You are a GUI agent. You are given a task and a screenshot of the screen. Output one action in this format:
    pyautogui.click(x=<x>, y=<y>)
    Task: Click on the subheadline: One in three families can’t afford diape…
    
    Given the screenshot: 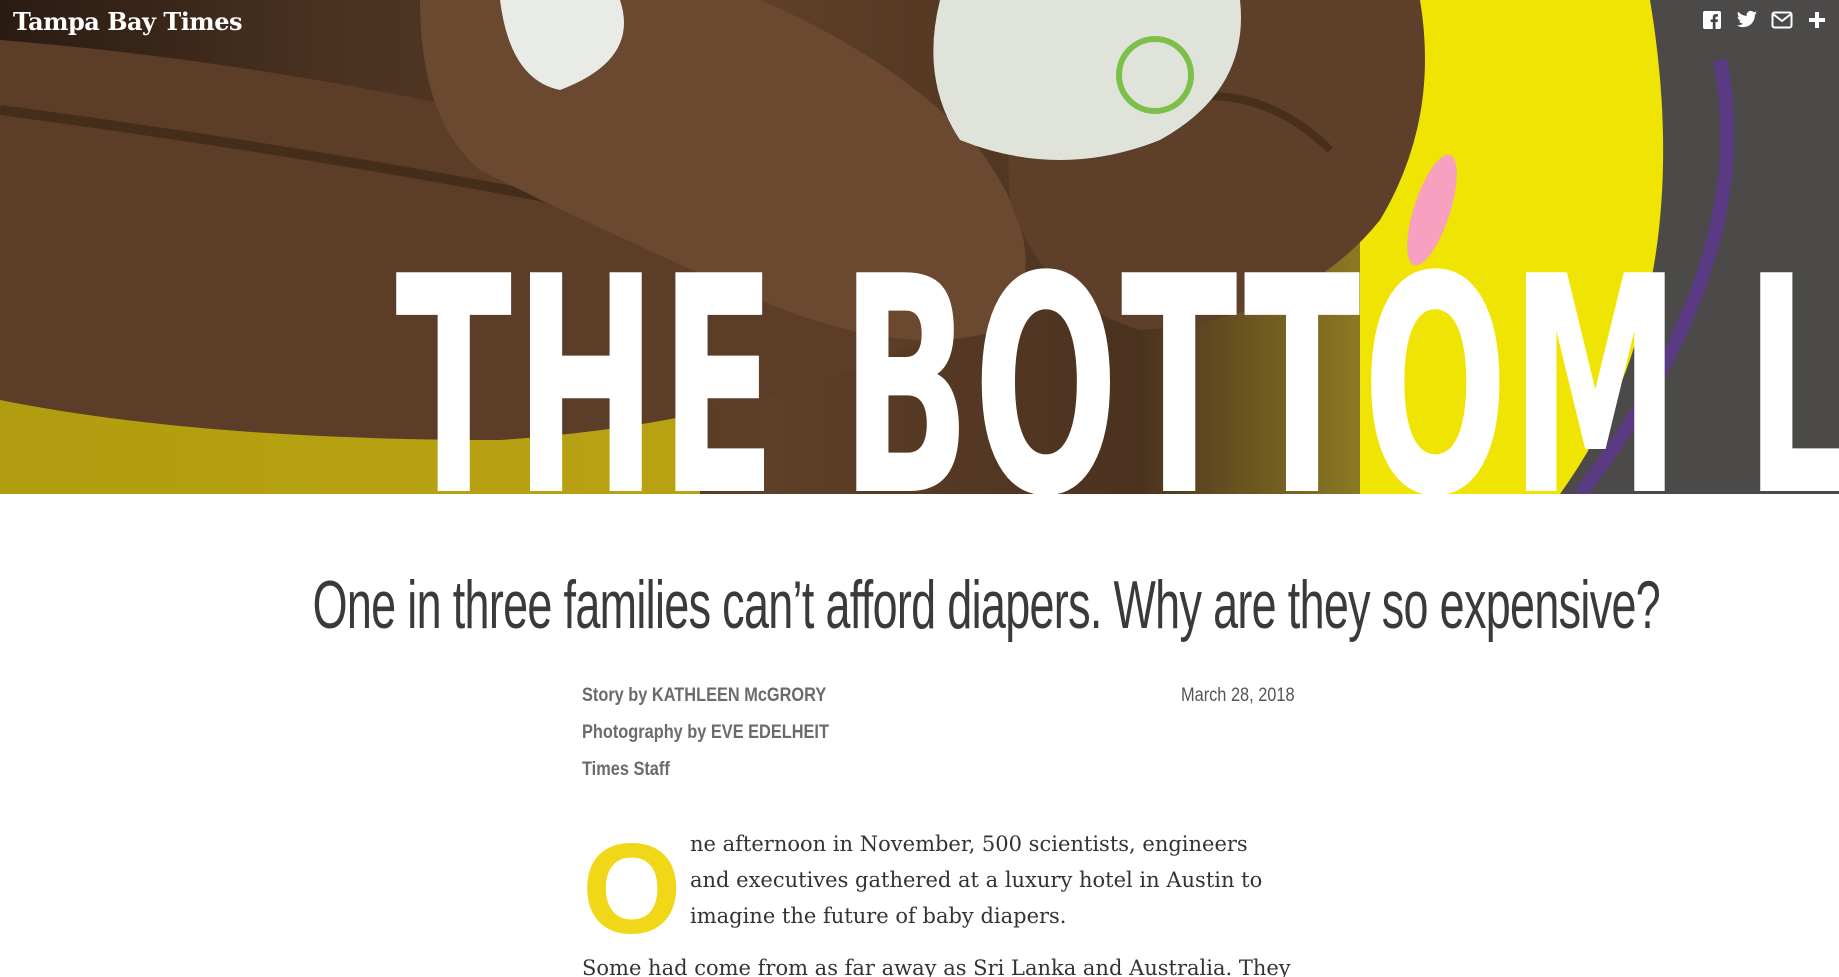 What is the action you would take?
    pyautogui.click(x=986, y=605)
    